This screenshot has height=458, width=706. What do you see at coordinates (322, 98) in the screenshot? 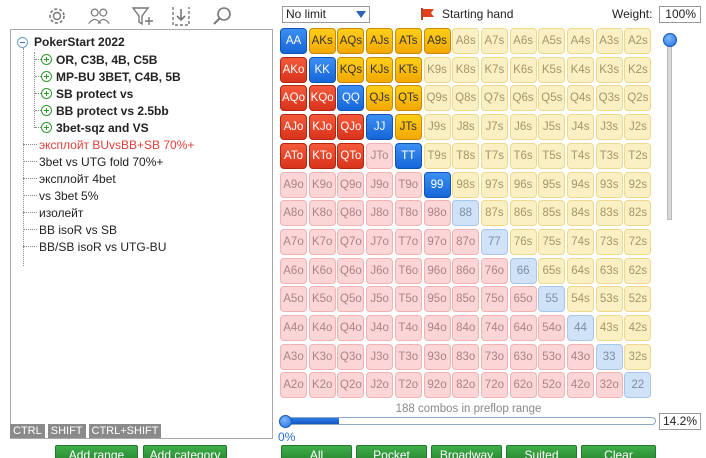
I see `hand-cell-KQo: KQo` at bounding box center [322, 98].